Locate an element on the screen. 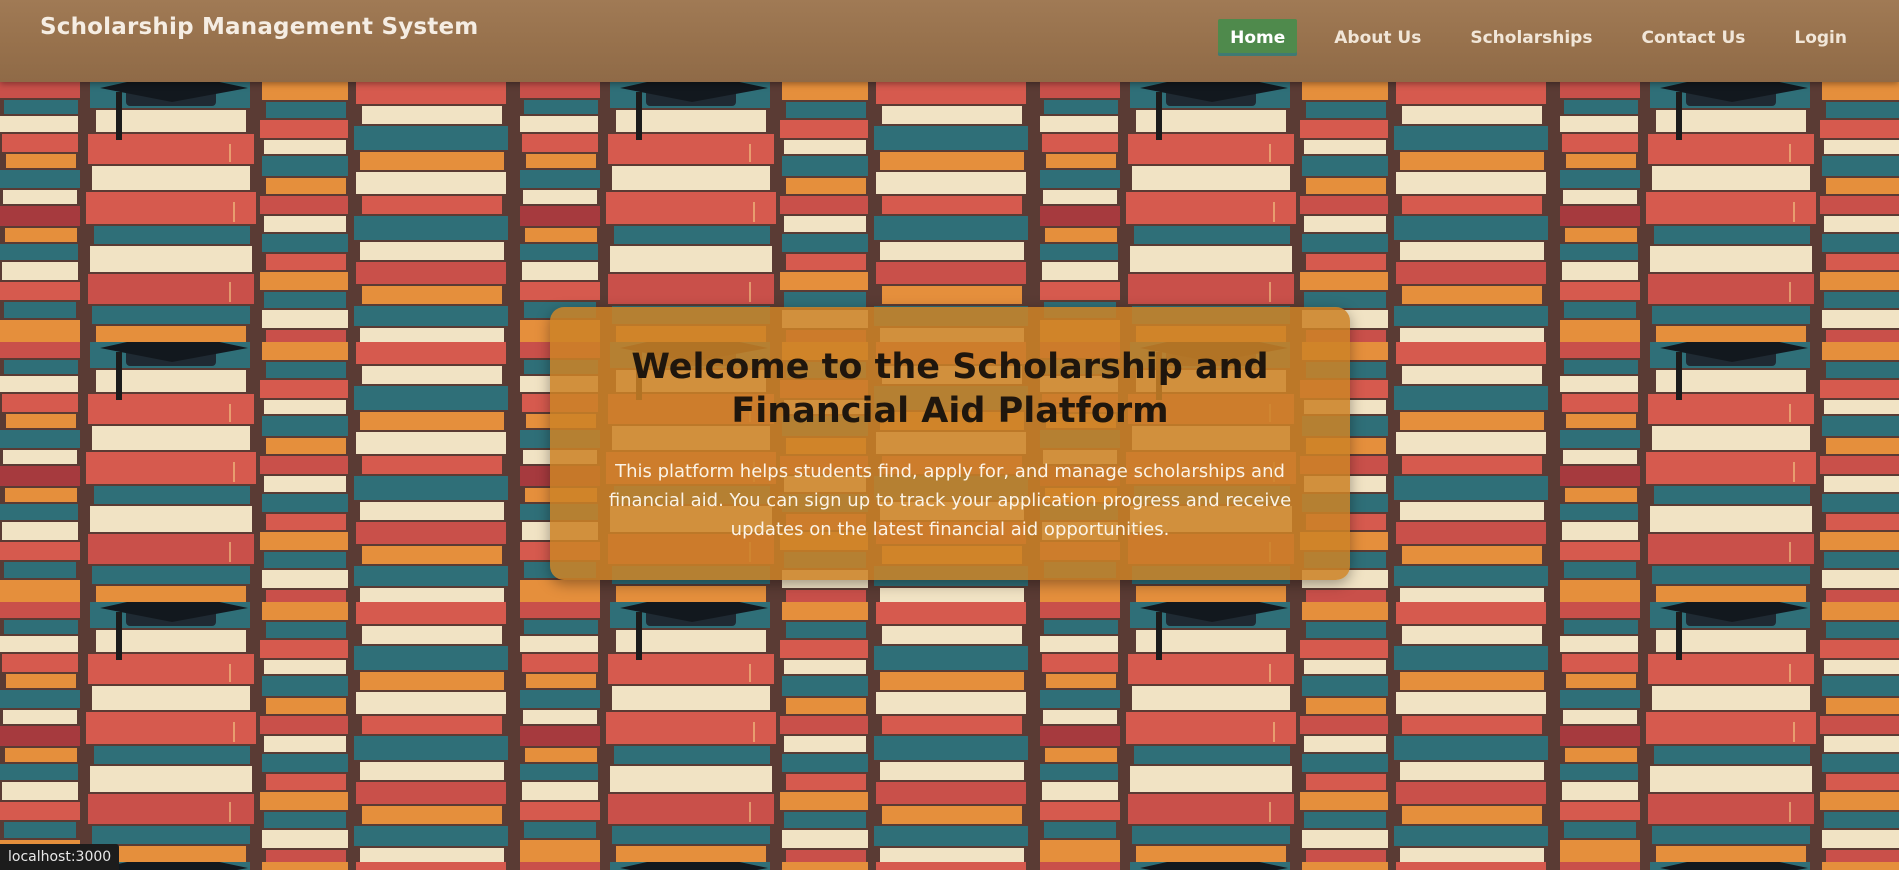  nav-about-link: About Us is located at coordinates (1377, 37).